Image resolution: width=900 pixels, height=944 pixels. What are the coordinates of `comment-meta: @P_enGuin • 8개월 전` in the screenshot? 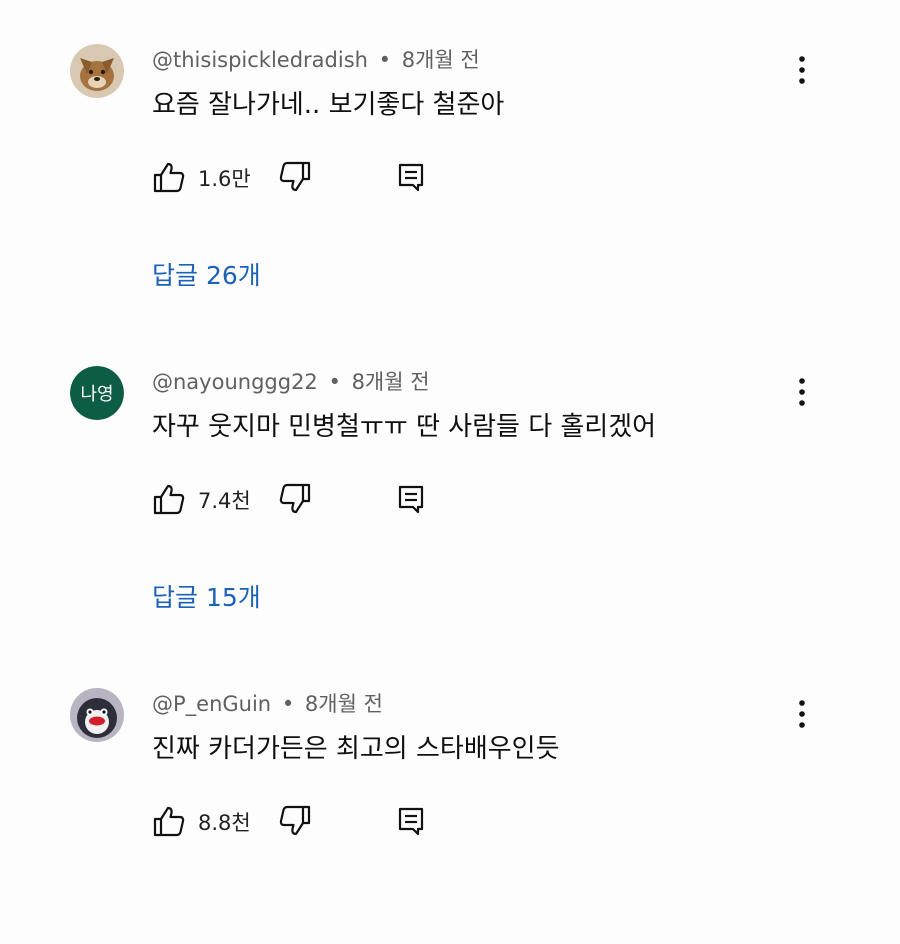 It's located at (267, 703).